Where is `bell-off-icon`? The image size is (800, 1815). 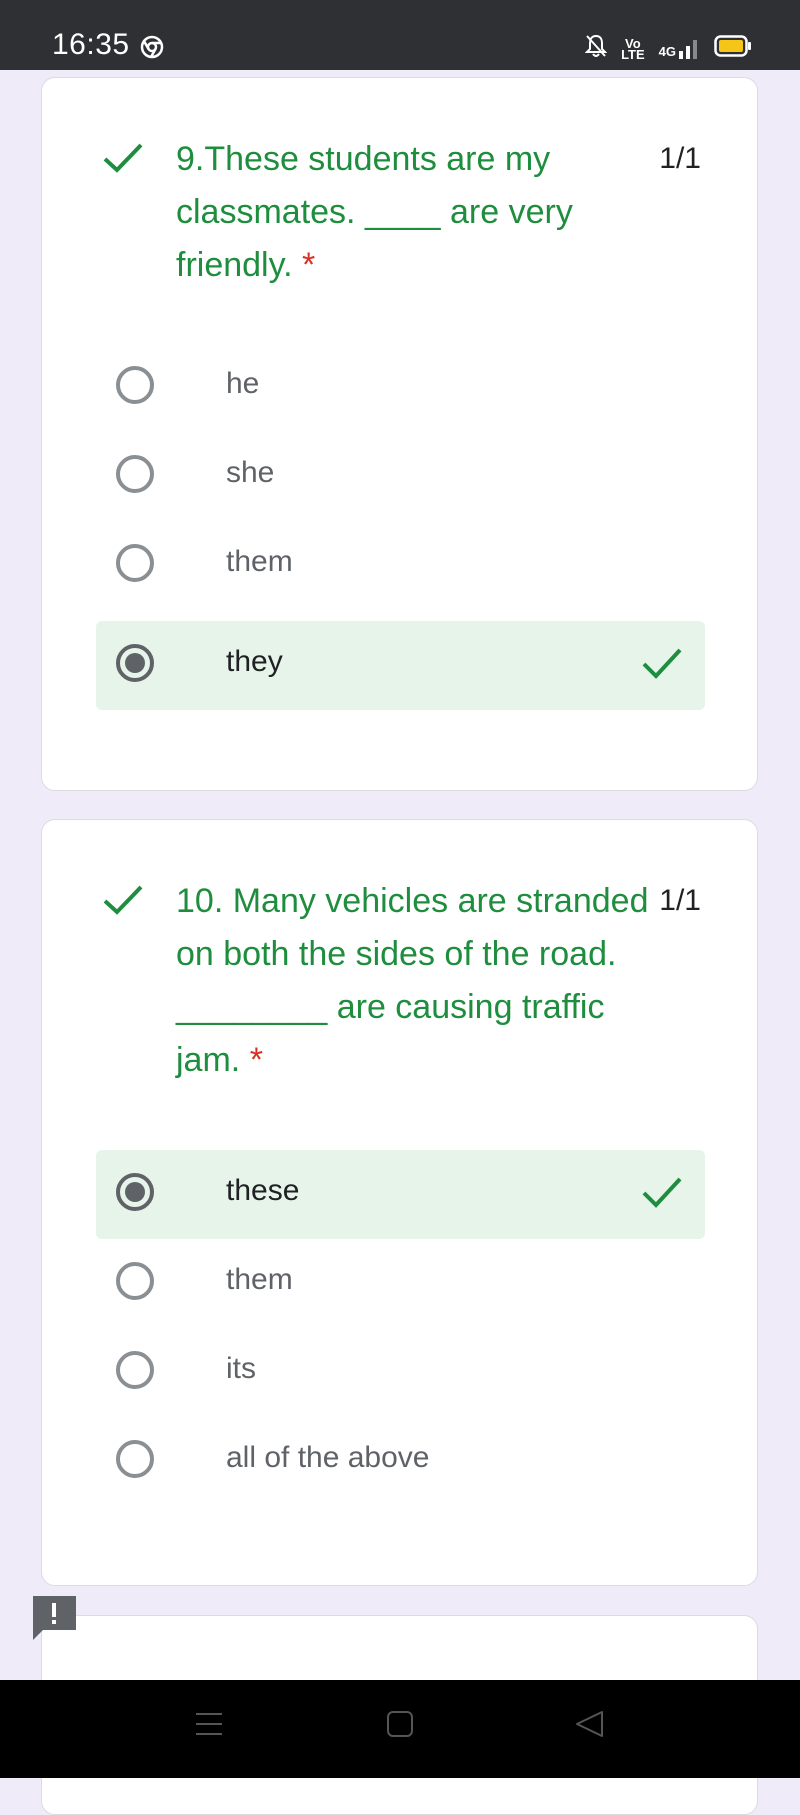
bell-off-icon is located at coordinates (596, 48).